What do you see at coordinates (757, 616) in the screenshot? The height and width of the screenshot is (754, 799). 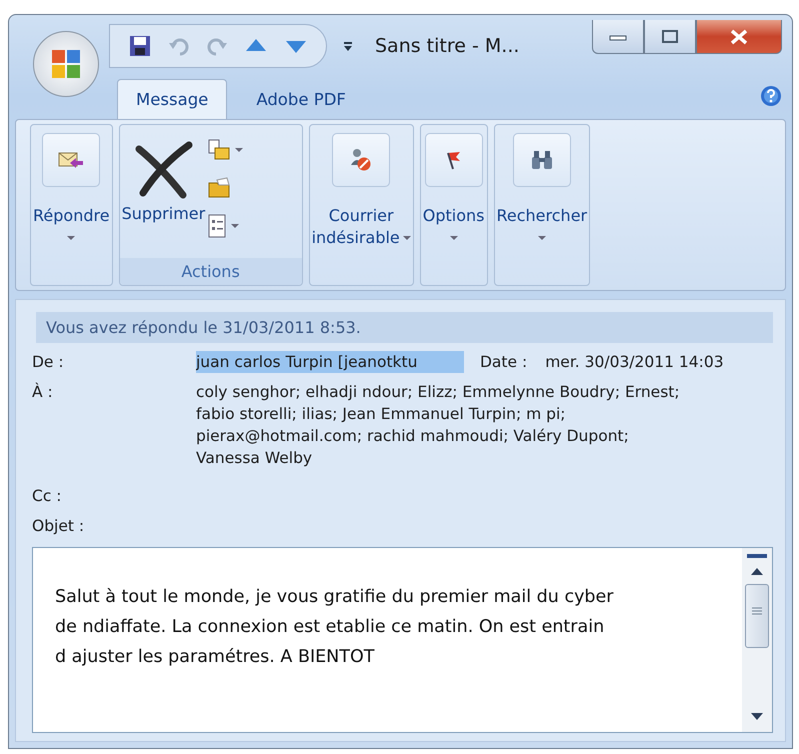 I see `scroll-thumb` at bounding box center [757, 616].